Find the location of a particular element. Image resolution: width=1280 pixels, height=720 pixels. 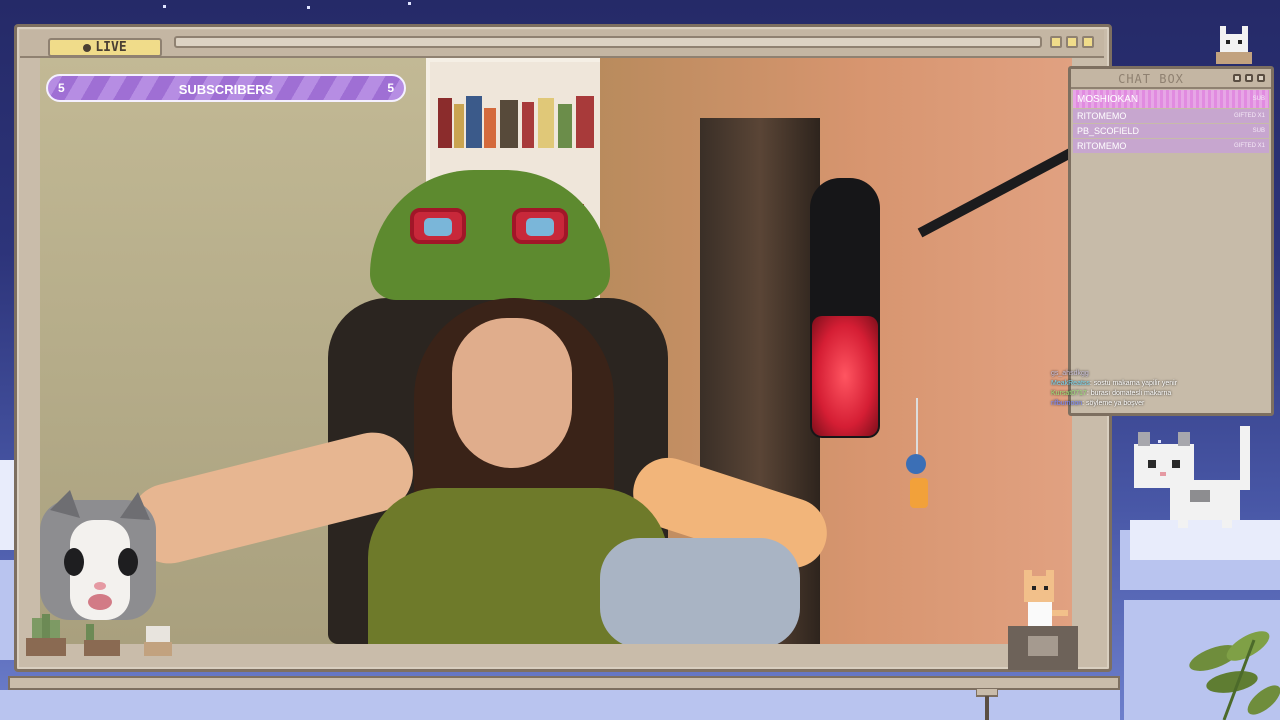

plant-icon is located at coordinates (1234, 675).